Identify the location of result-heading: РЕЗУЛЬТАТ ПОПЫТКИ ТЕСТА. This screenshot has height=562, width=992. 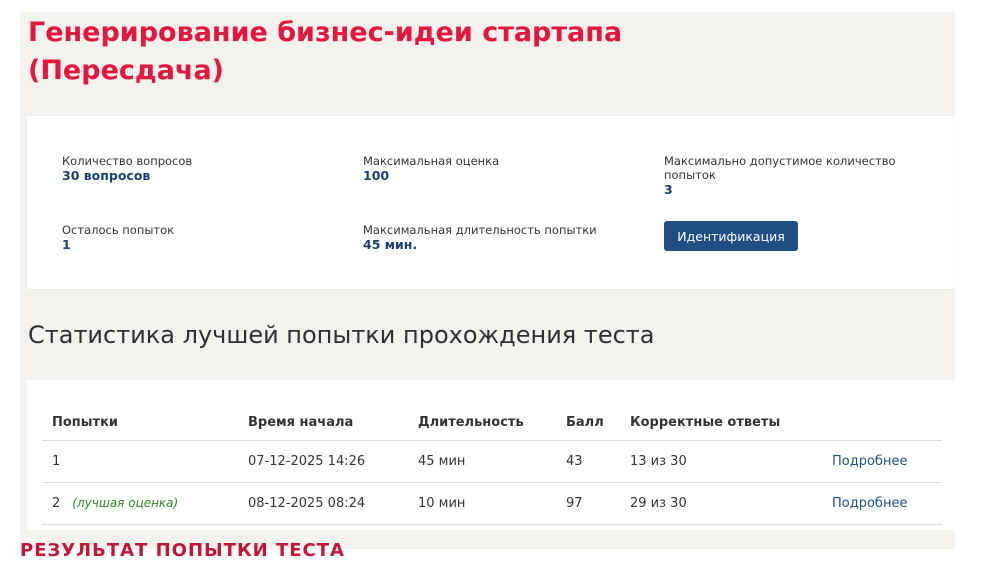
(182, 550).